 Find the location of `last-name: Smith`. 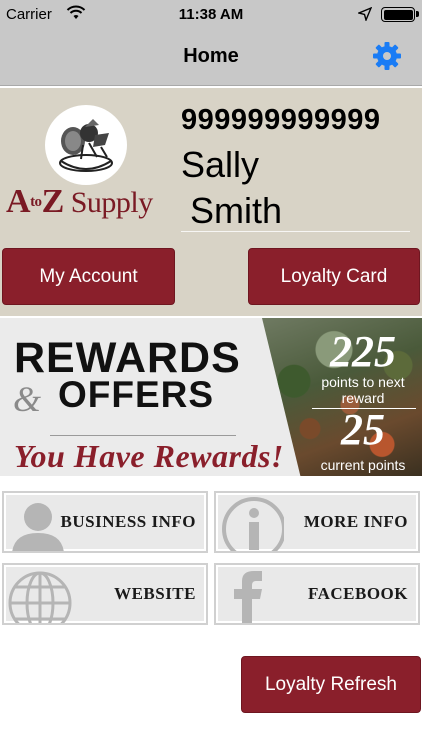

last-name: Smith is located at coordinates (236, 210).